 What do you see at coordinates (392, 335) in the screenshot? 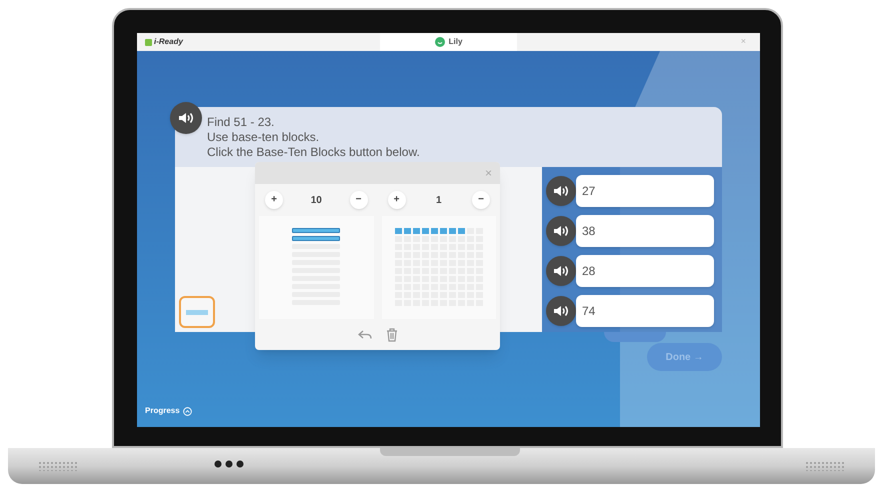
I see `trash-icon` at bounding box center [392, 335].